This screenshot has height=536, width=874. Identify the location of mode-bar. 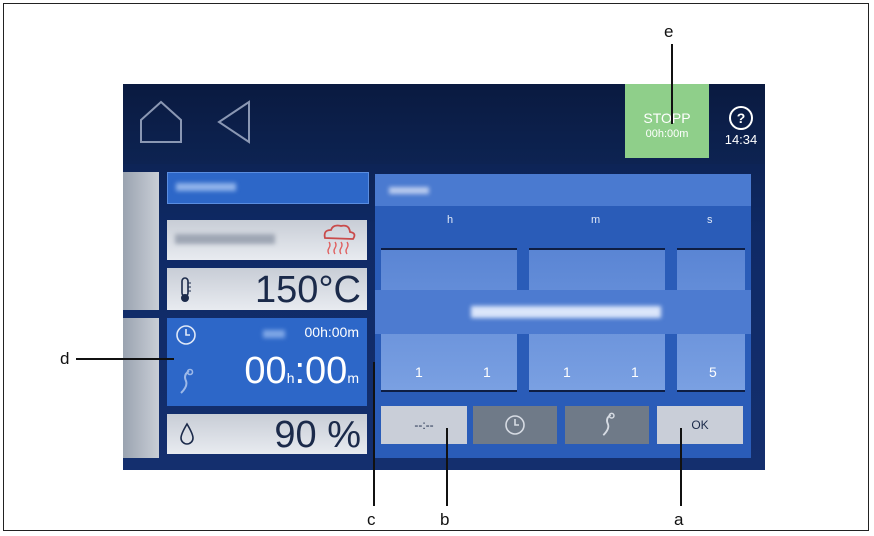
(267, 240).